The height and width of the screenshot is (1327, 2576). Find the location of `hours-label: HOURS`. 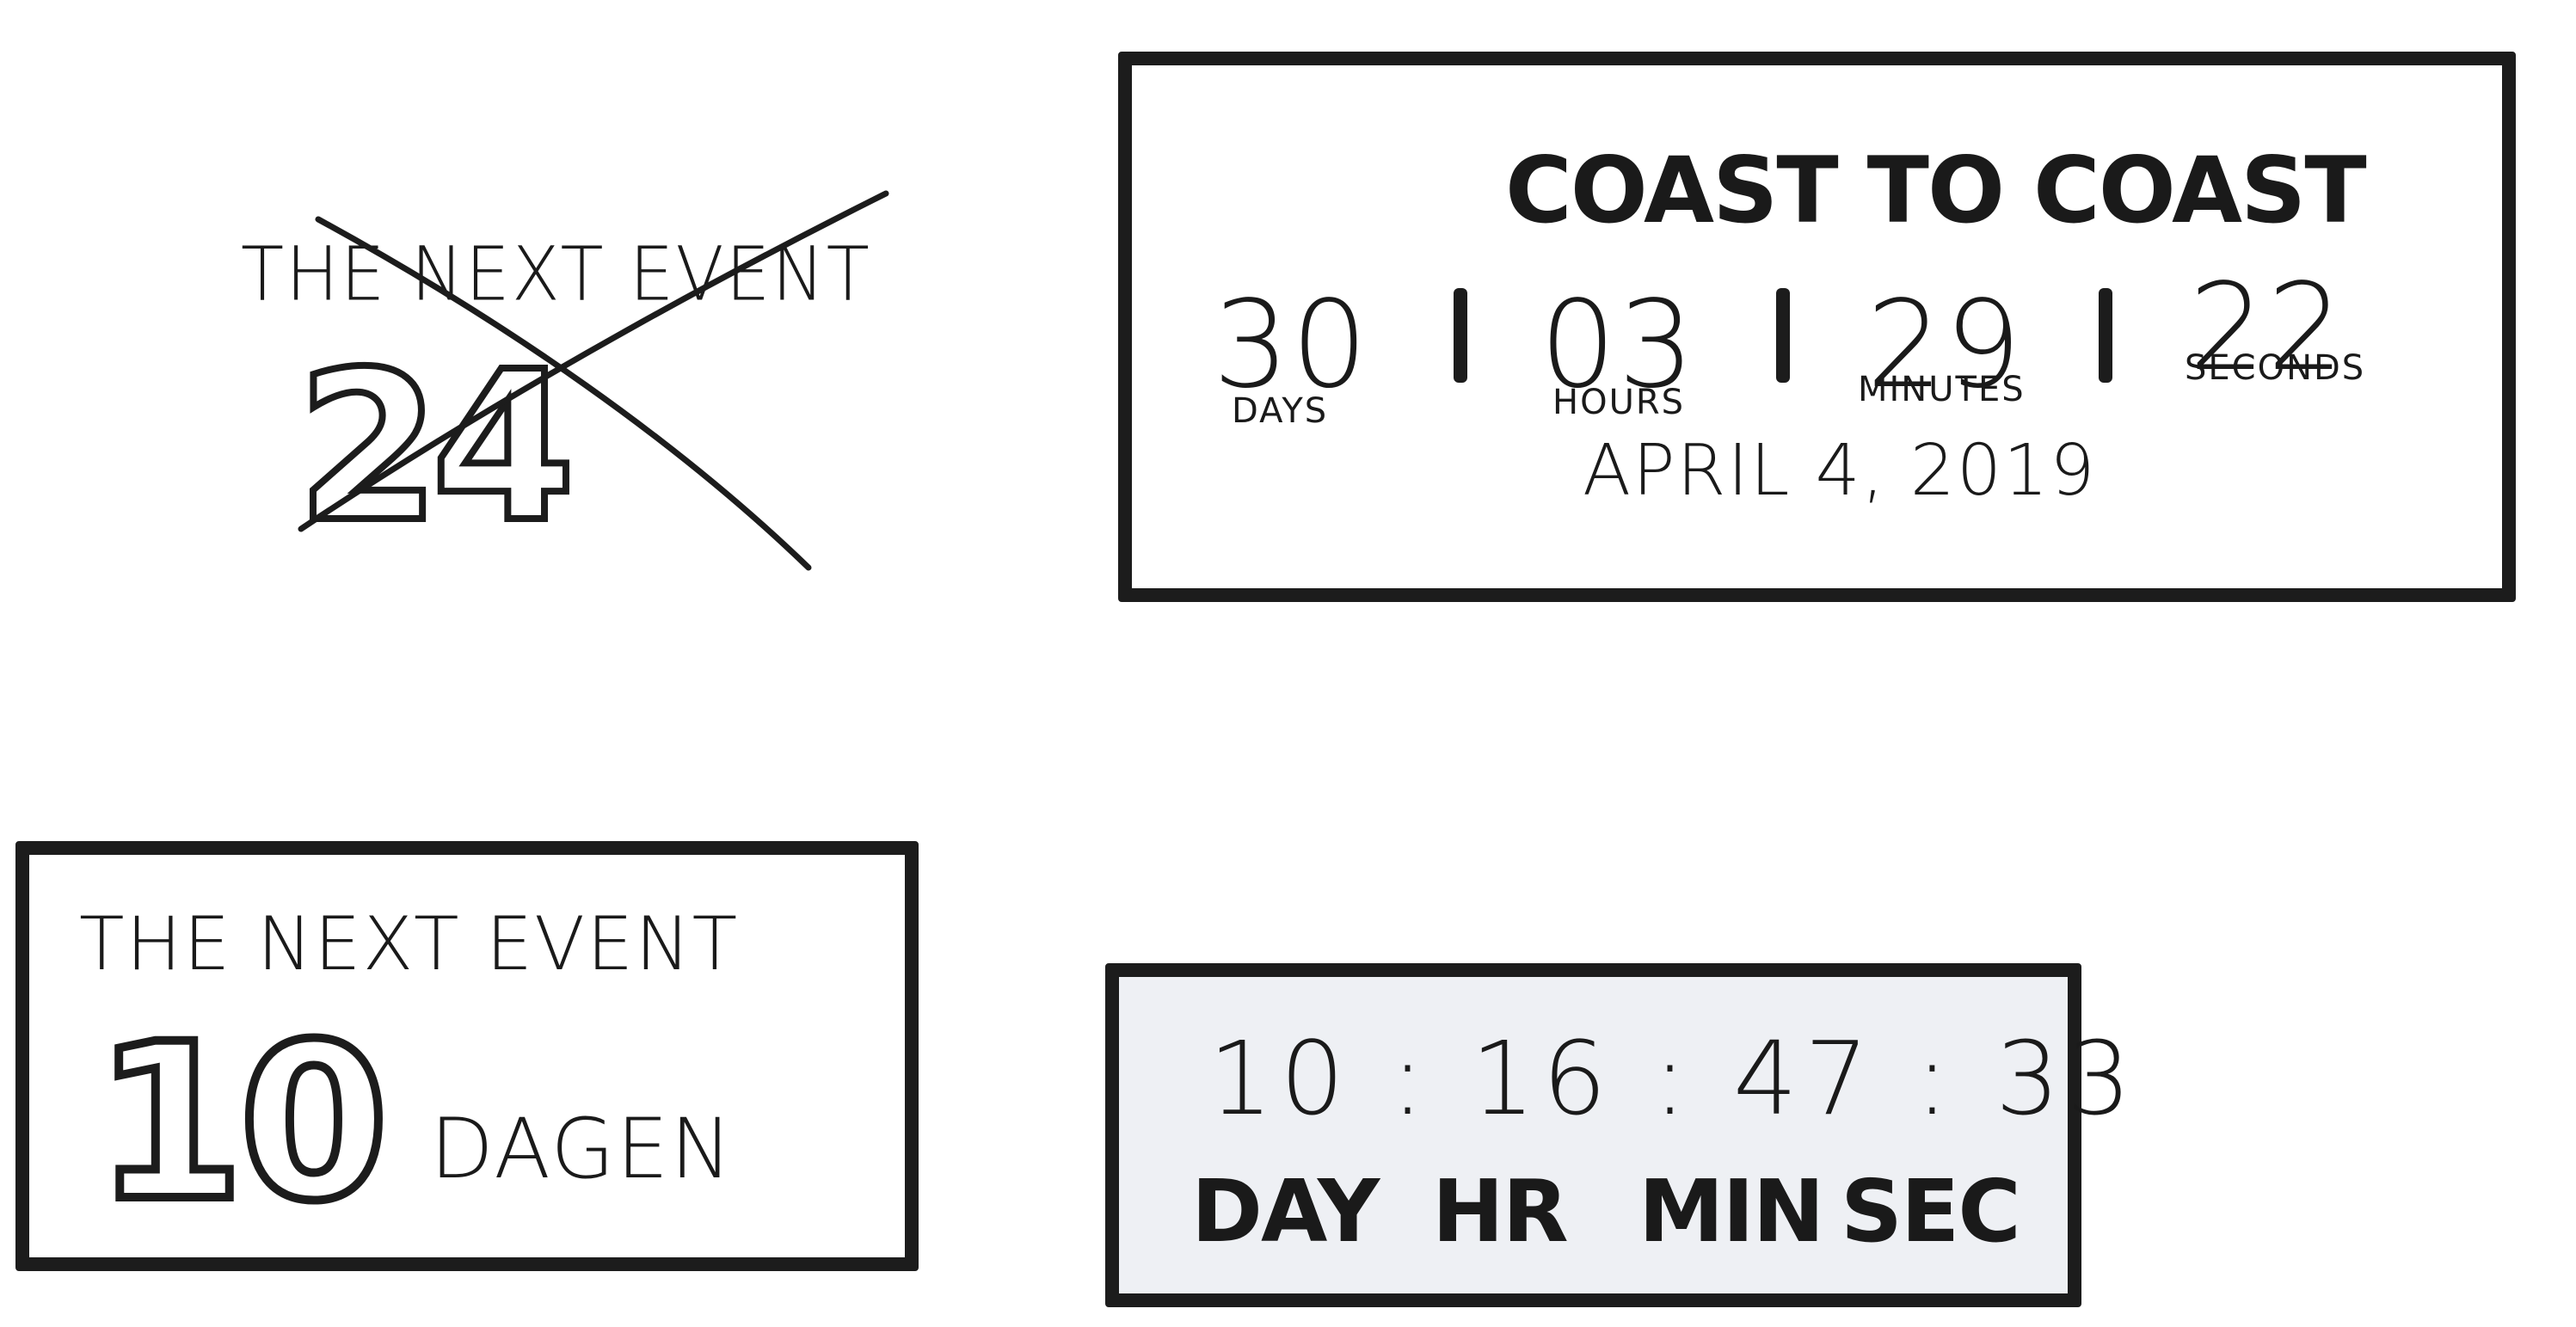

hours-label: HOURS is located at coordinates (1619, 402).